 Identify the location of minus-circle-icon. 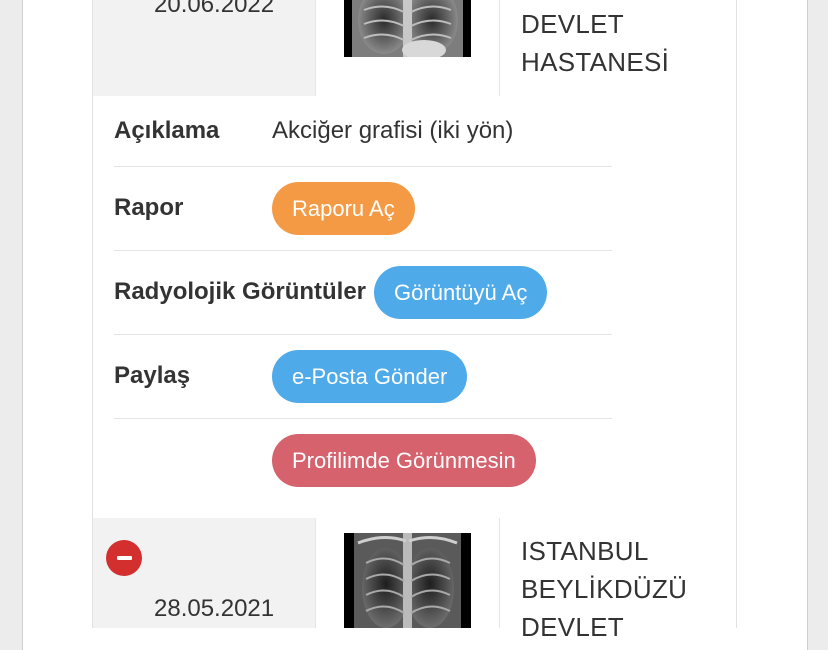
(124, 558).